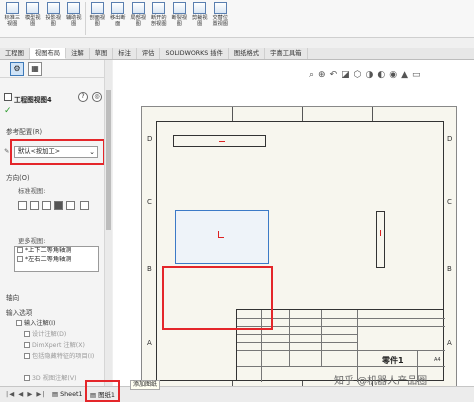 This screenshot has height=402, width=474. I want to click on right-view-button, so click(46, 205).